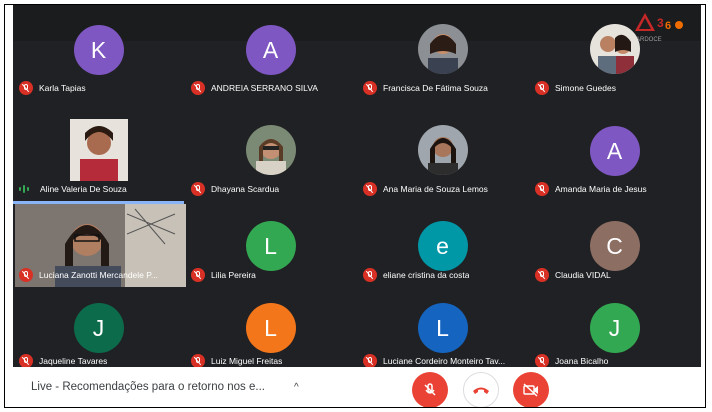  What do you see at coordinates (614, 246) in the screenshot?
I see `participant-avatar: C` at bounding box center [614, 246].